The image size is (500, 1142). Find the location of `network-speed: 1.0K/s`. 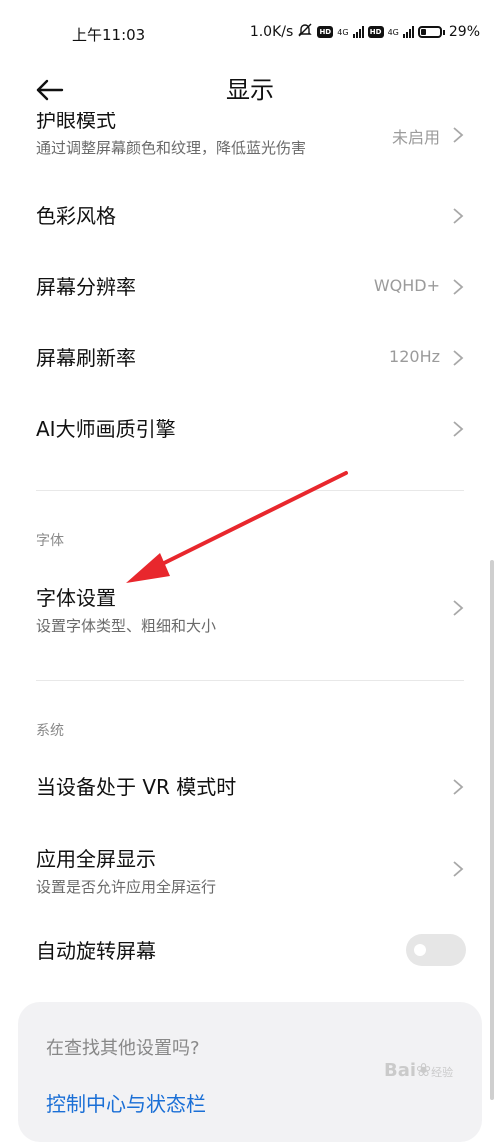

network-speed: 1.0K/s is located at coordinates (271, 32).